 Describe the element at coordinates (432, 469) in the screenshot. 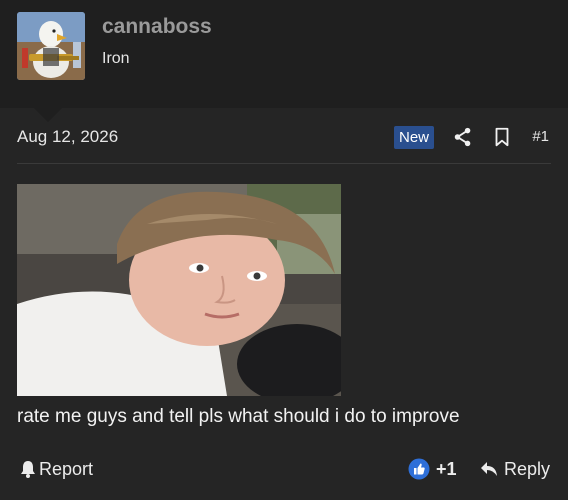

I see `like-button: +1` at that location.